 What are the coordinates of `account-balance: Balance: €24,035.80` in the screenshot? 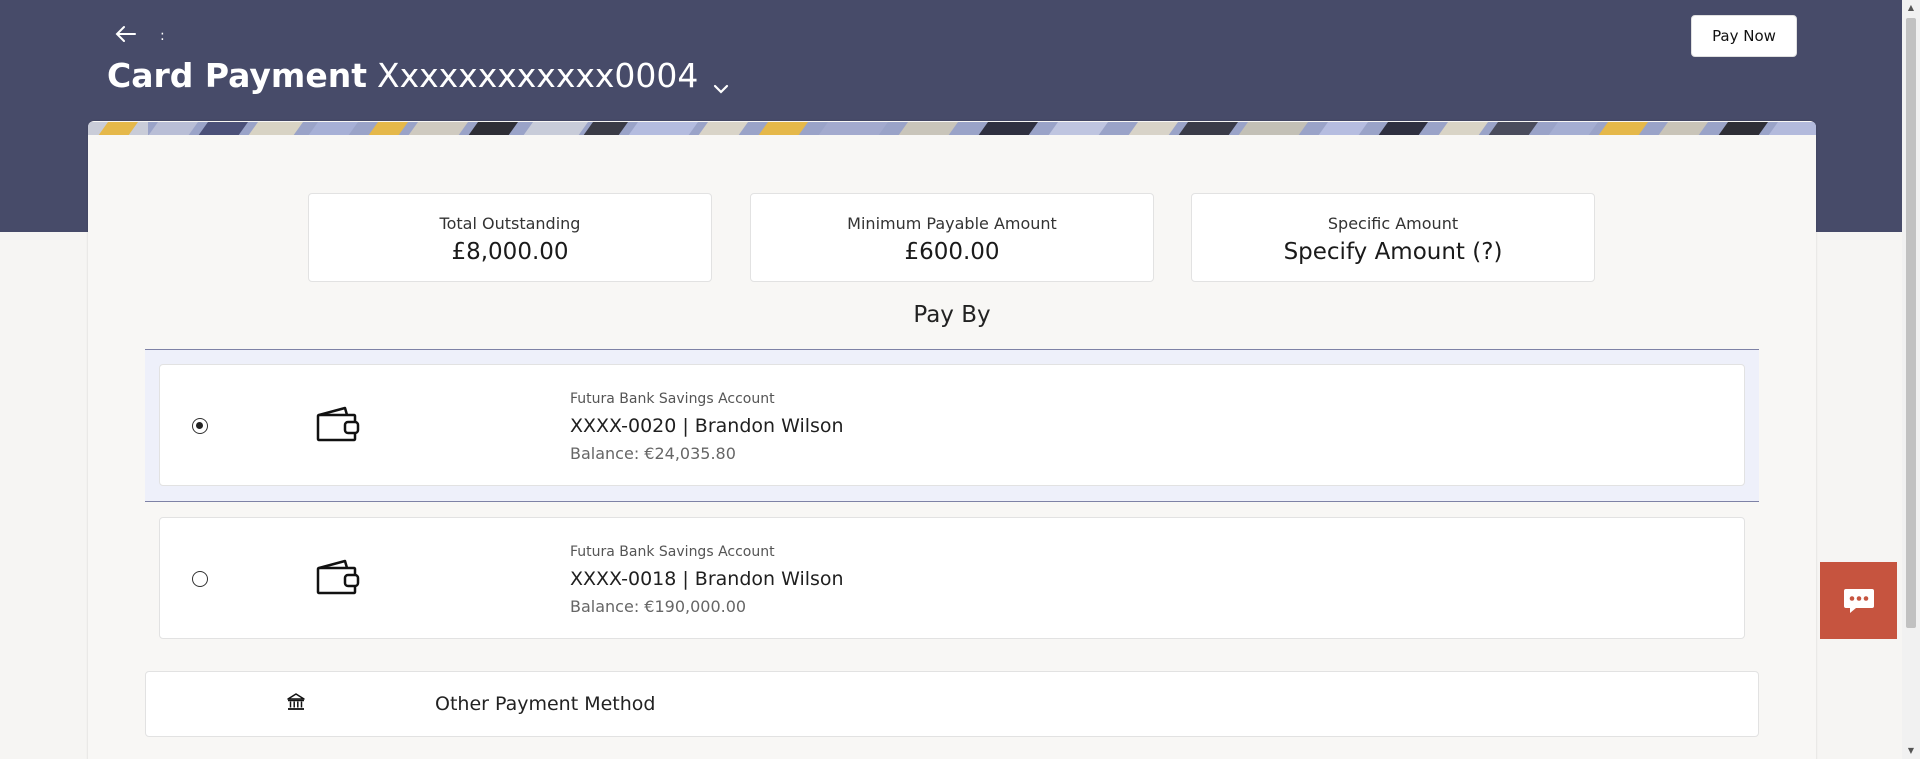 It's located at (653, 453).